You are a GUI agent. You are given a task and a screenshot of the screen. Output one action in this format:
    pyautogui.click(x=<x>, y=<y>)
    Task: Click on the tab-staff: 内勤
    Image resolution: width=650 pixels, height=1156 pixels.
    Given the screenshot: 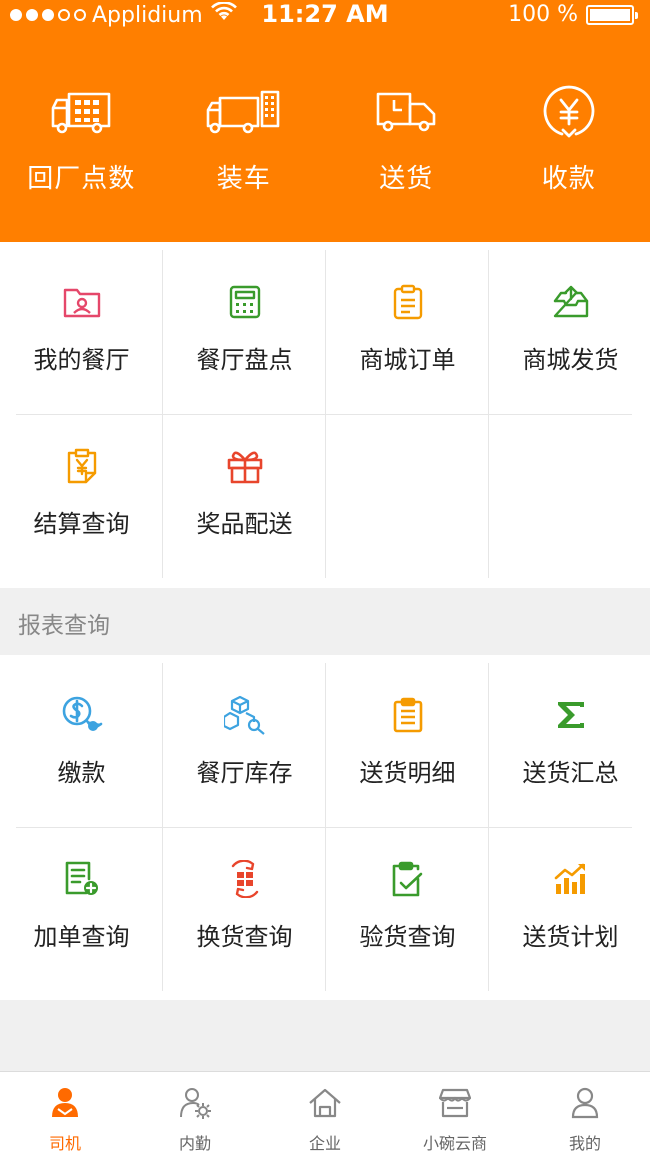 What is the action you would take?
    pyautogui.click(x=195, y=1114)
    